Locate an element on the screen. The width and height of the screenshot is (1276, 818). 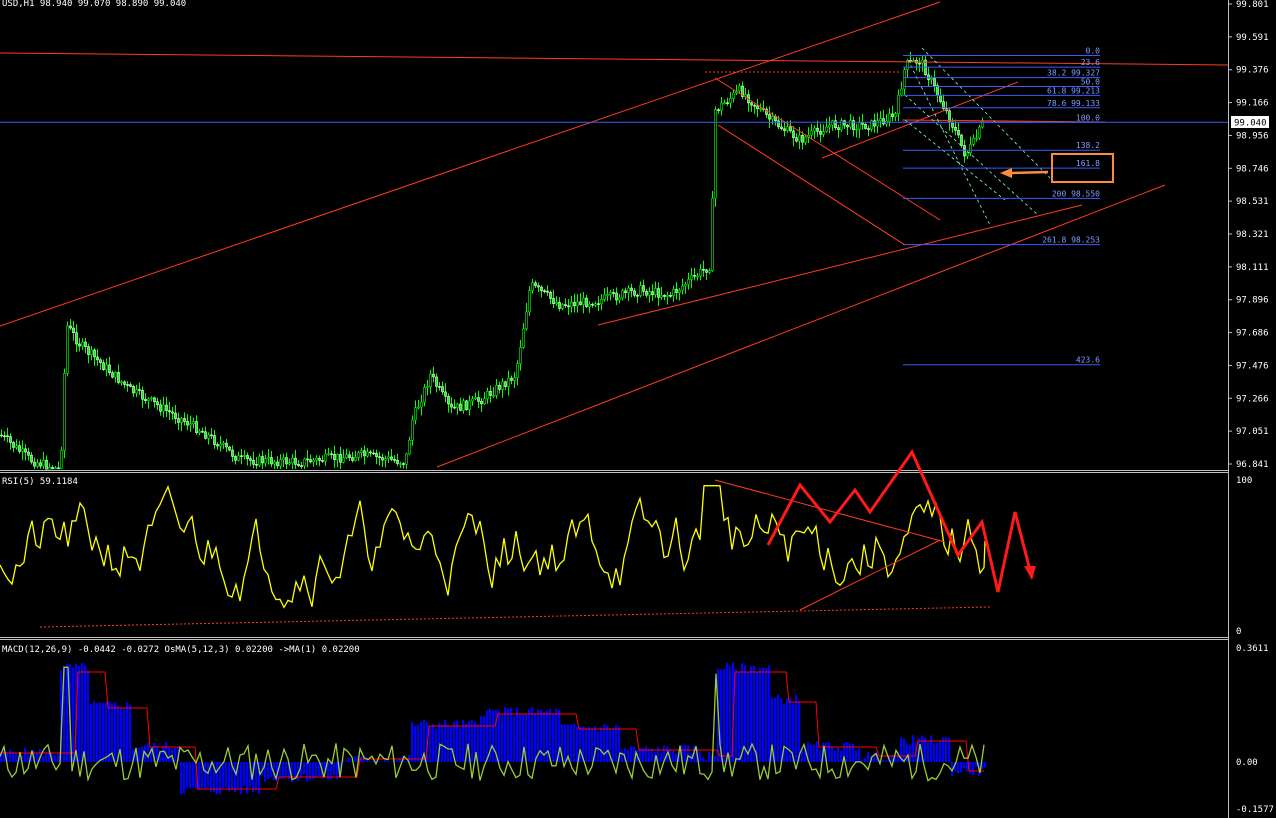
price-tick-label: 97.896 is located at coordinates (1252, 301).